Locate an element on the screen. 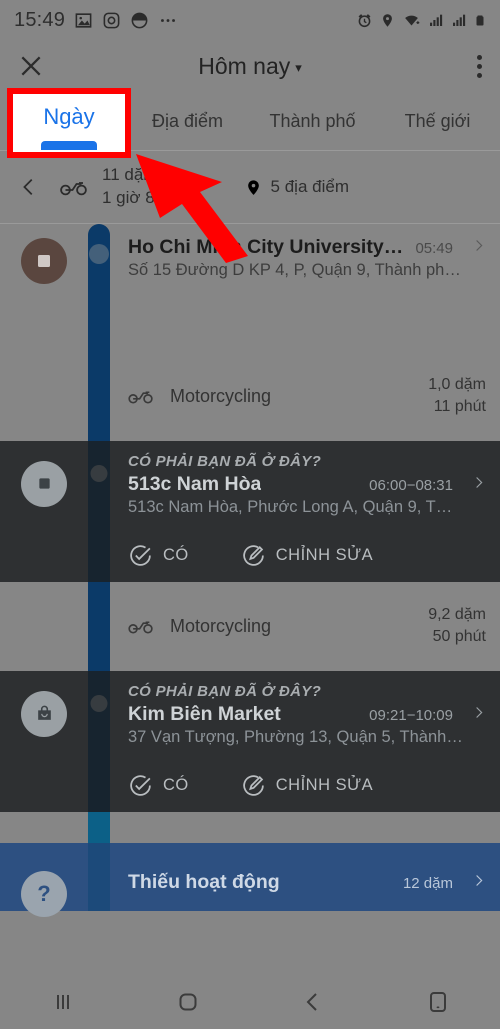 This screenshot has width=500, height=1029. app-bar-title-group: Hôm nay ▾ is located at coordinates (250, 66).